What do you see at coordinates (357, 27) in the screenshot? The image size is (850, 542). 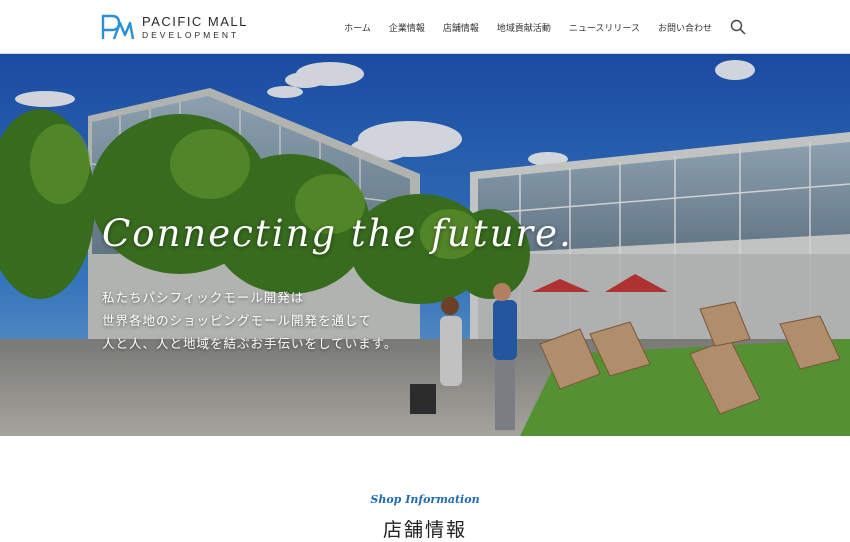 I see `nav-home: ホーム` at bounding box center [357, 27].